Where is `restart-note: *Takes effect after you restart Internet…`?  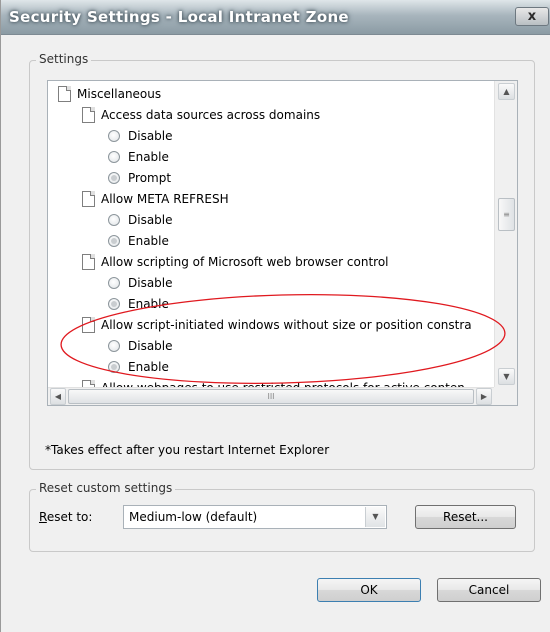
restart-note: *Takes effect after you restart Internet… is located at coordinates (187, 450).